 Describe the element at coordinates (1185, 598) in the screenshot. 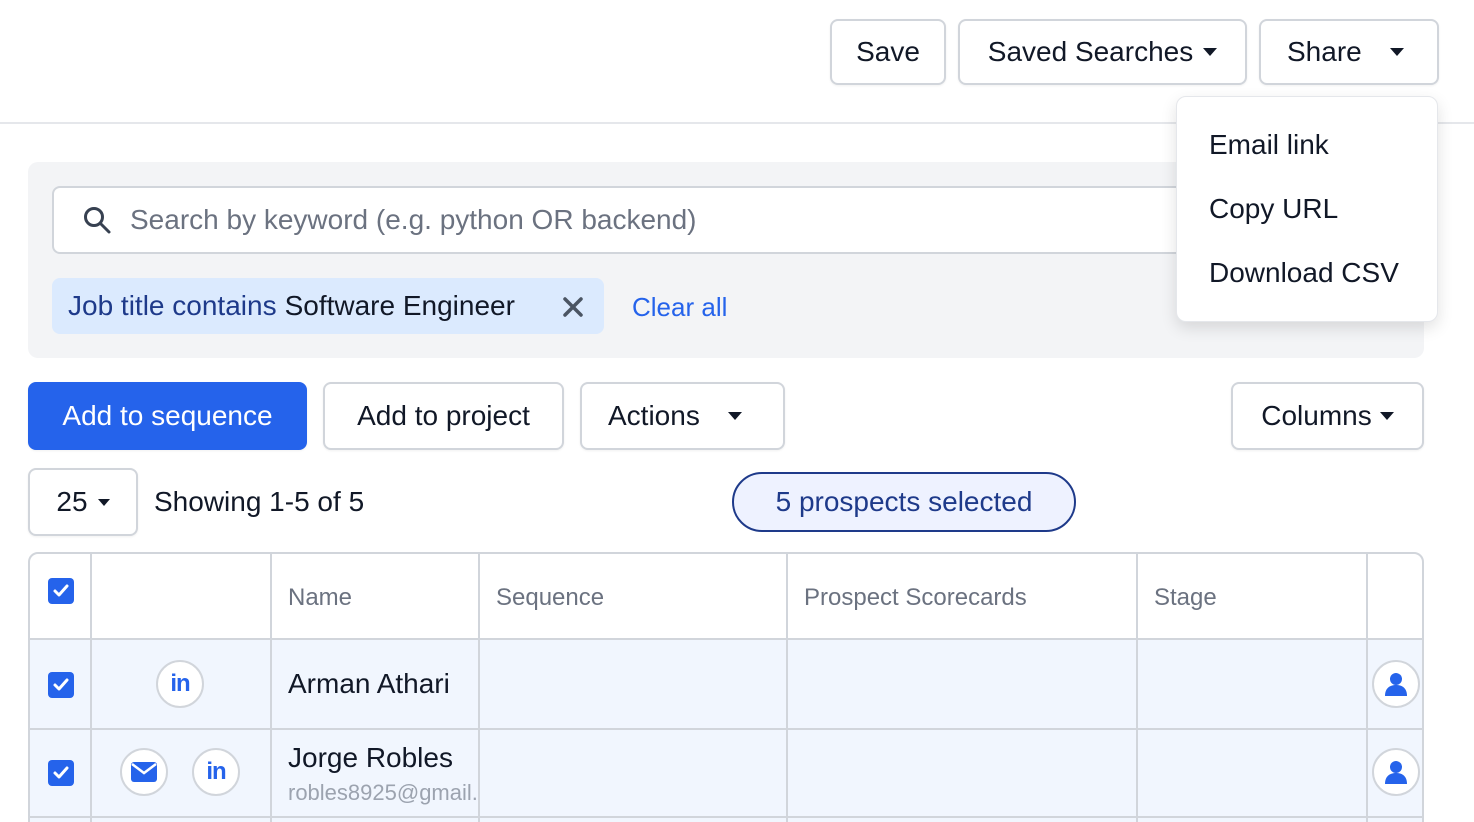

I see `column-header-stage: Stage` at that location.